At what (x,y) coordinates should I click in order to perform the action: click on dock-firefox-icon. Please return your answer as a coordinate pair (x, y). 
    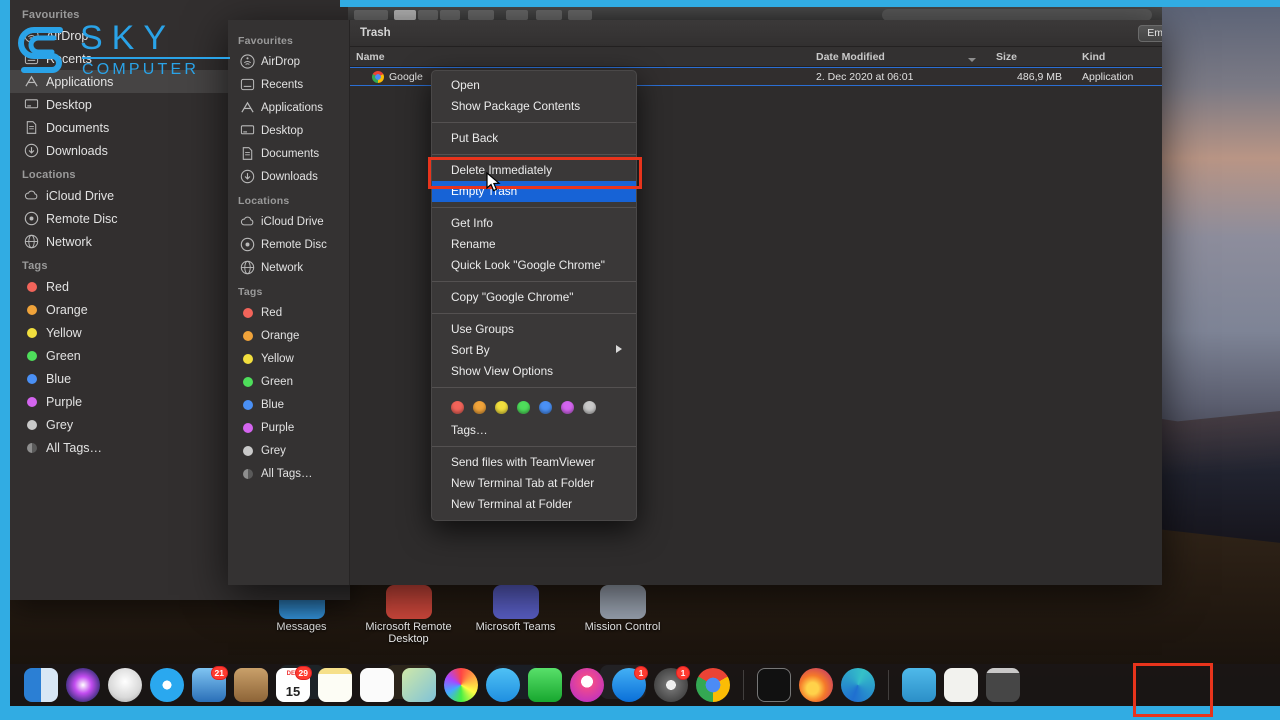
    Looking at the image, I should click on (816, 685).